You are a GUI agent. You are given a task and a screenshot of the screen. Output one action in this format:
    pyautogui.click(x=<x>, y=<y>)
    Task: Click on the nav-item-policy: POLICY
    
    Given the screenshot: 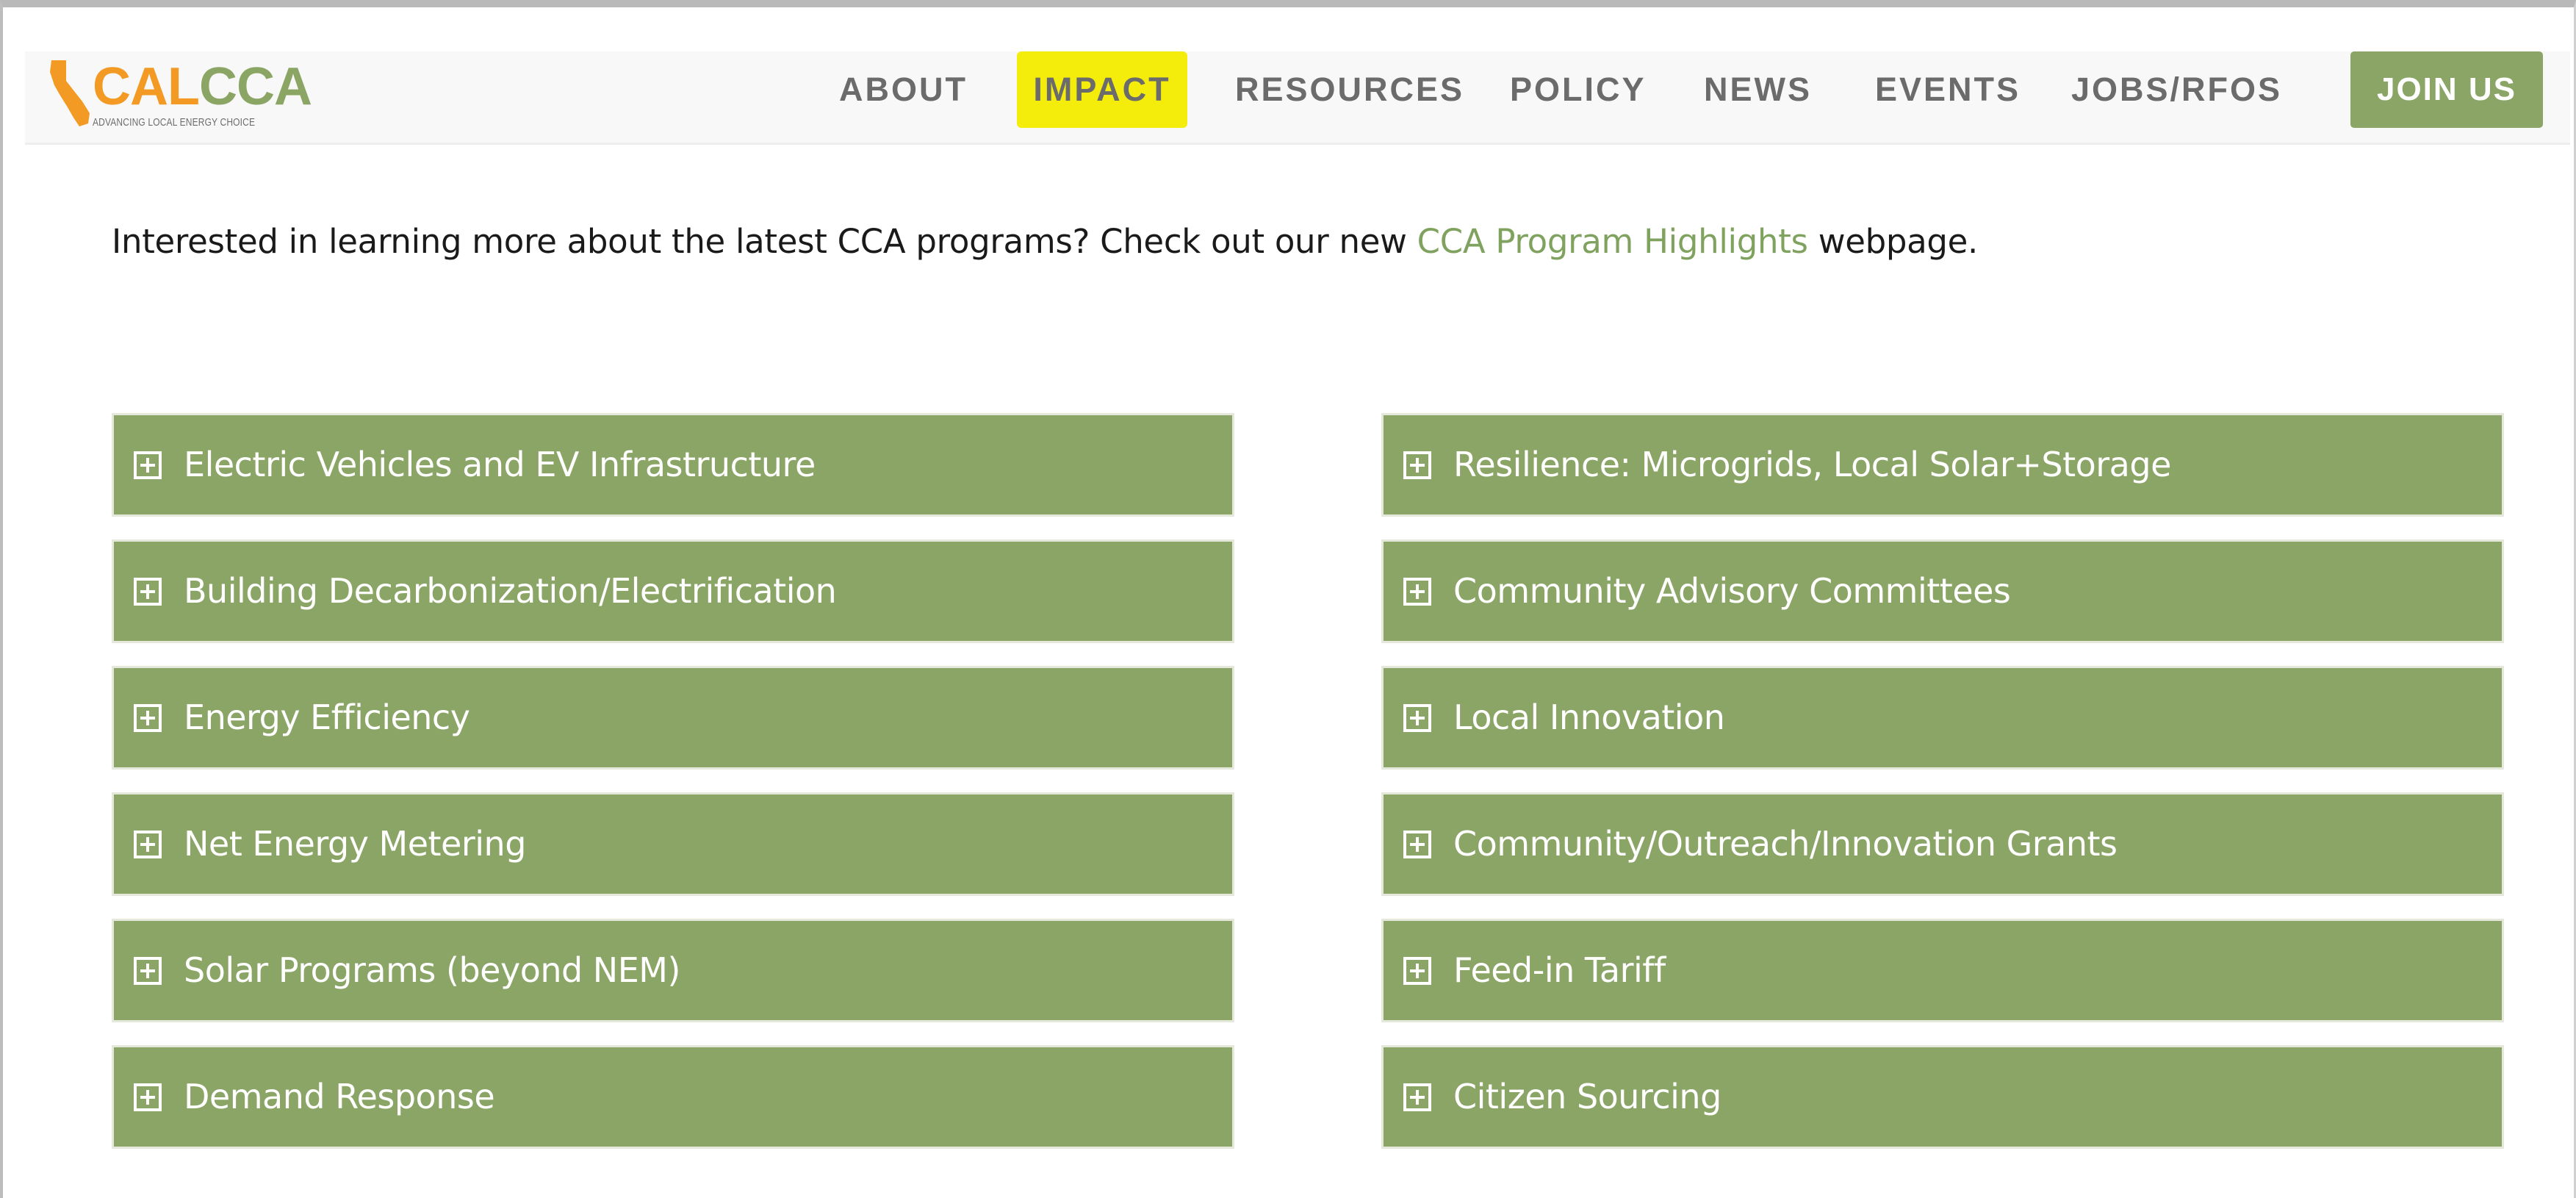 What is the action you would take?
    pyautogui.click(x=1578, y=89)
    